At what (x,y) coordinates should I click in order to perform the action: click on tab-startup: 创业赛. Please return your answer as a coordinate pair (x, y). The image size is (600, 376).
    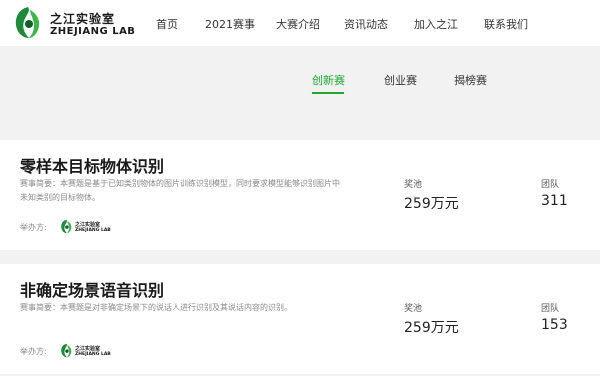
    Looking at the image, I should click on (400, 80).